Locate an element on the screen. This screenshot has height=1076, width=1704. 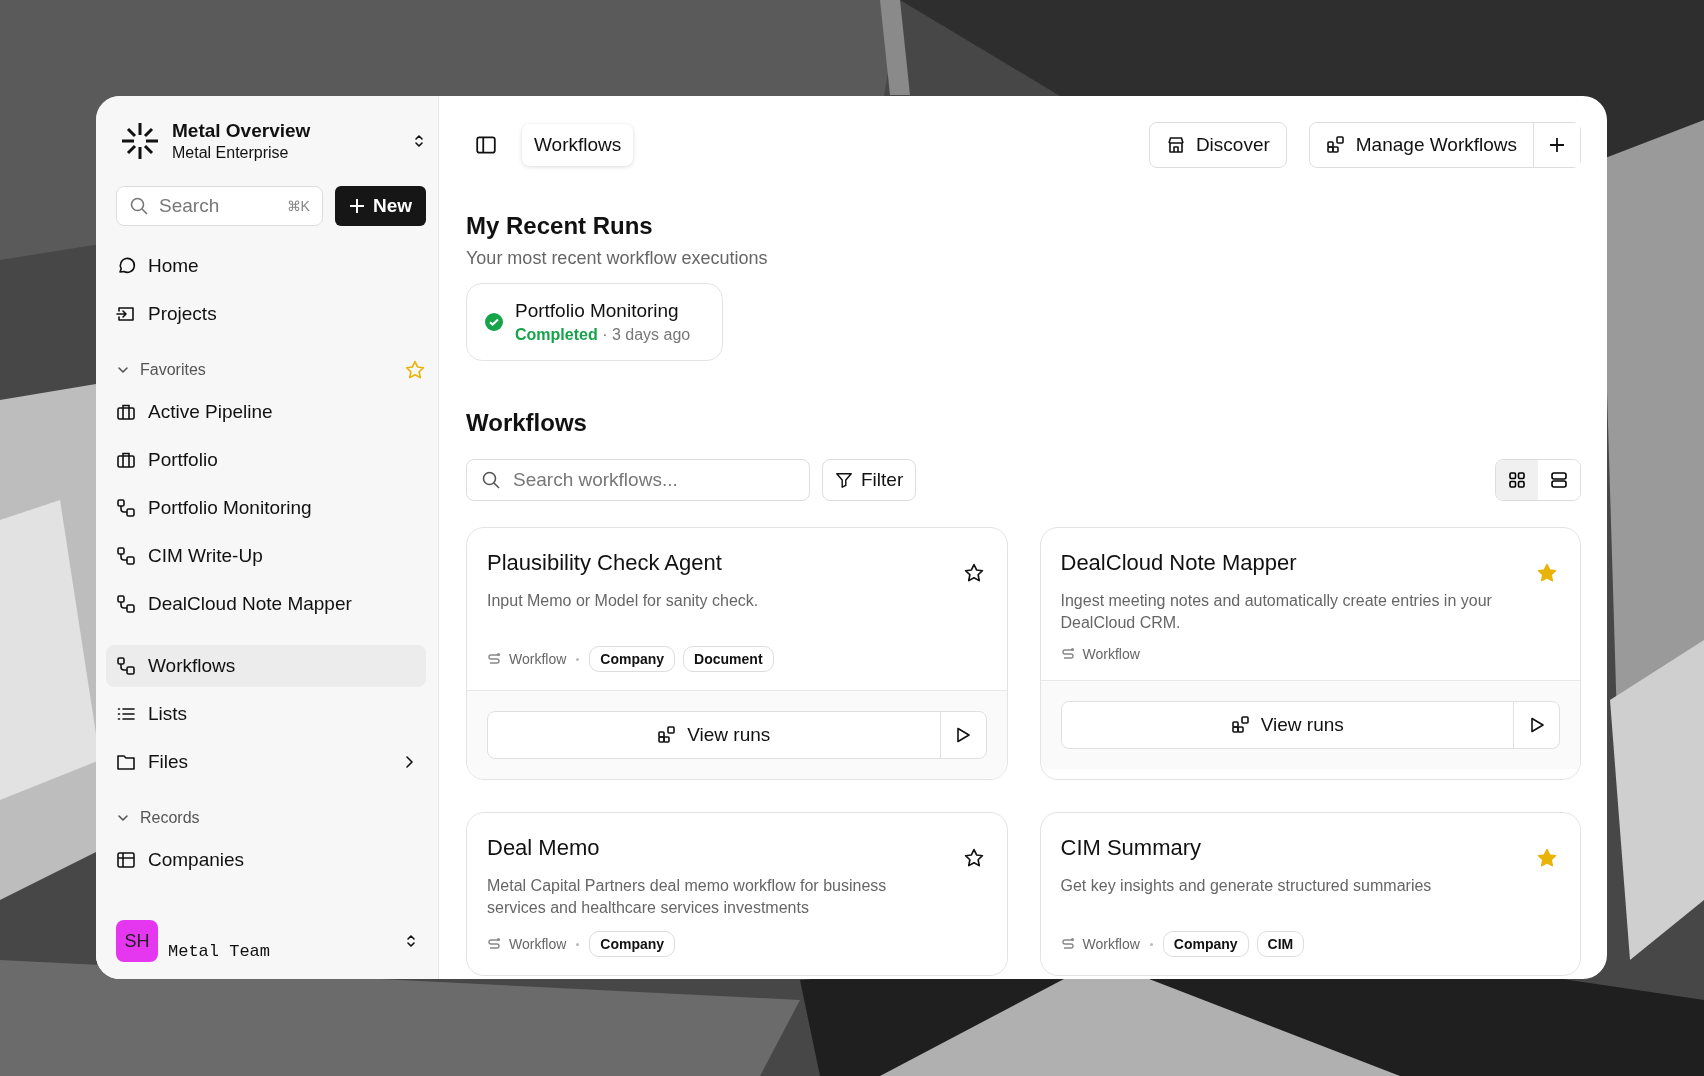
sidebar-item: Files is located at coordinates (271, 762).